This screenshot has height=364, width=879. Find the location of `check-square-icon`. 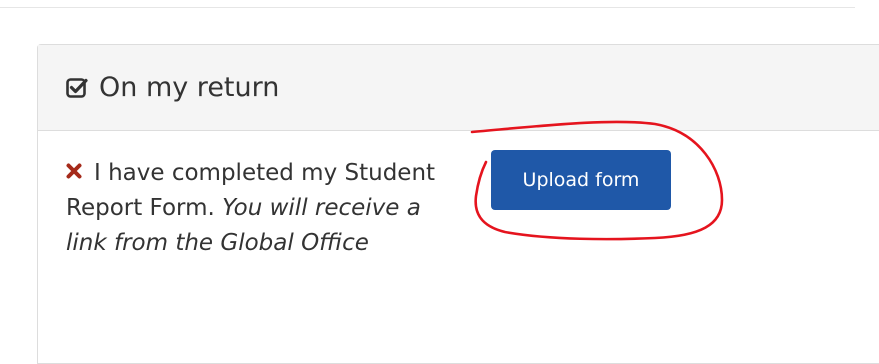

check-square-icon is located at coordinates (77, 88).